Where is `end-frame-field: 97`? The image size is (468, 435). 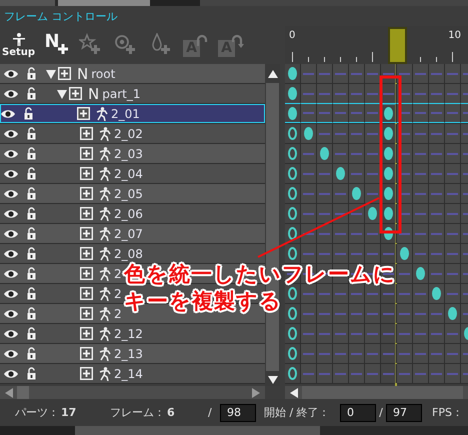 end-frame-field: 97 is located at coordinates (404, 413).